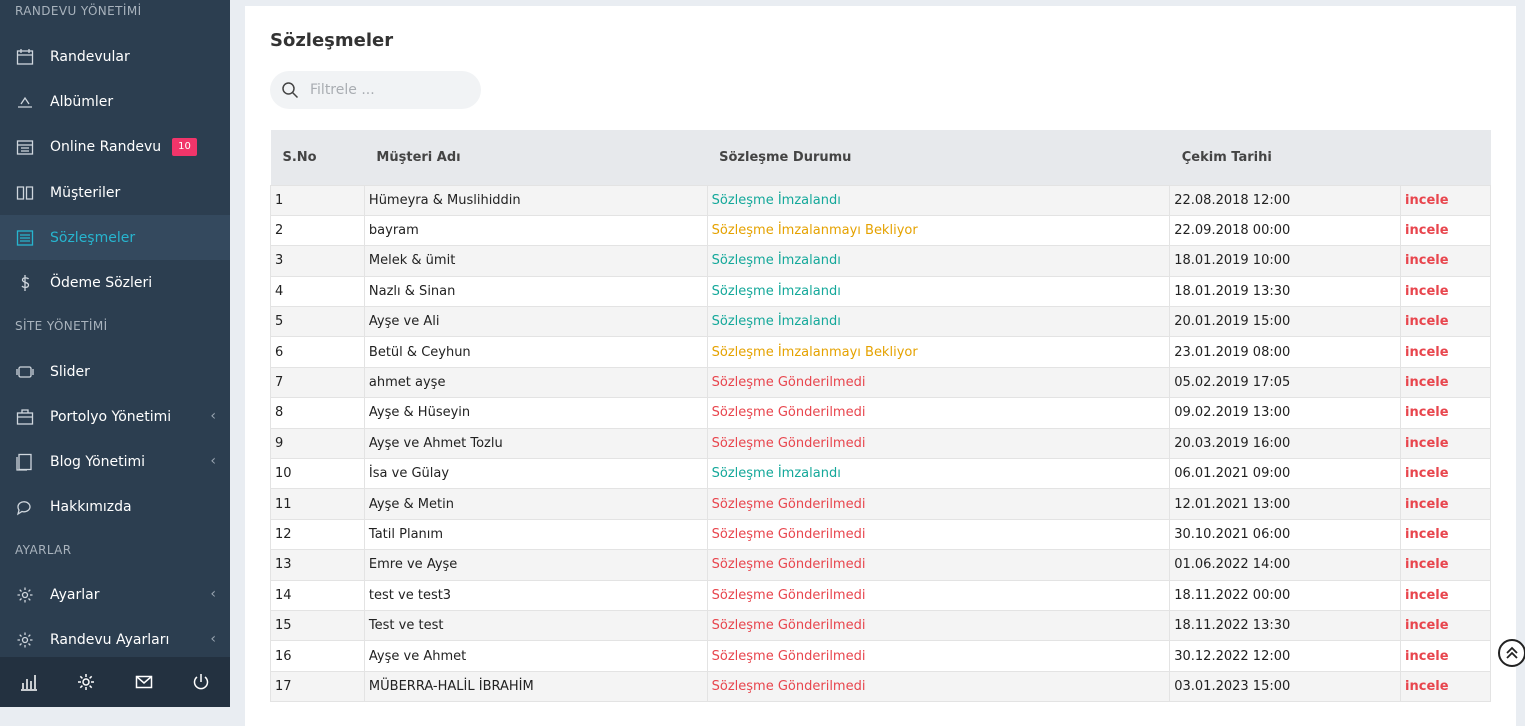  Describe the element at coordinates (317, 504) in the screenshot. I see `row-number: 11` at that location.